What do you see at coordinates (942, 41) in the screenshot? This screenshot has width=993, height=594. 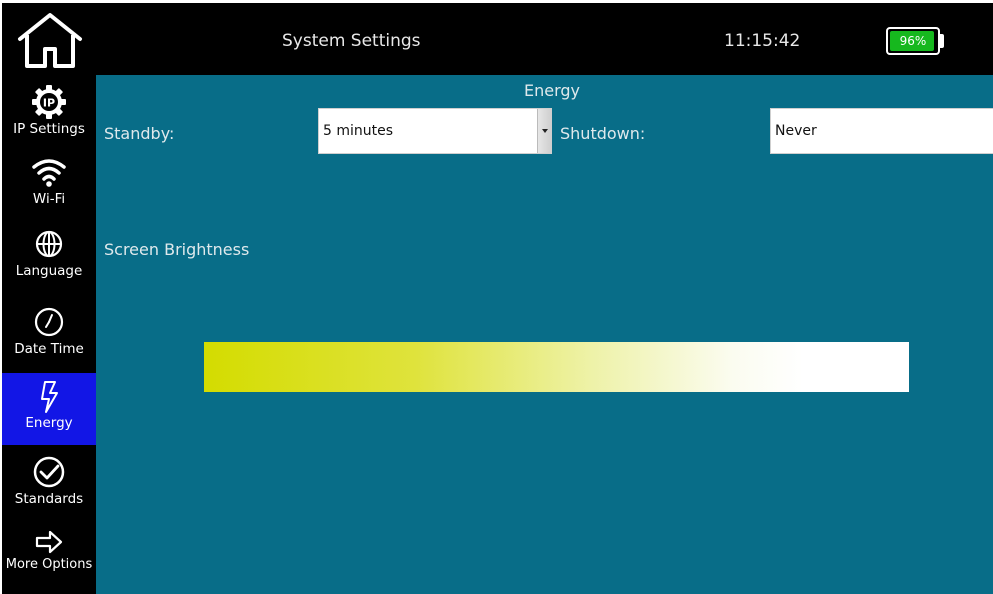 I see `battery-terminal` at bounding box center [942, 41].